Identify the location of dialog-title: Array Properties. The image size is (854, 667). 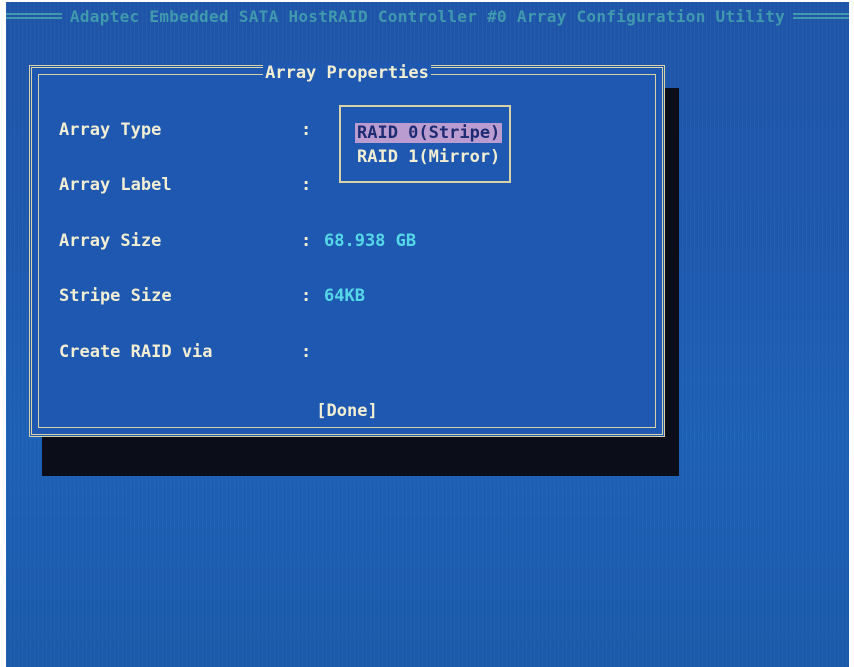
(347, 73).